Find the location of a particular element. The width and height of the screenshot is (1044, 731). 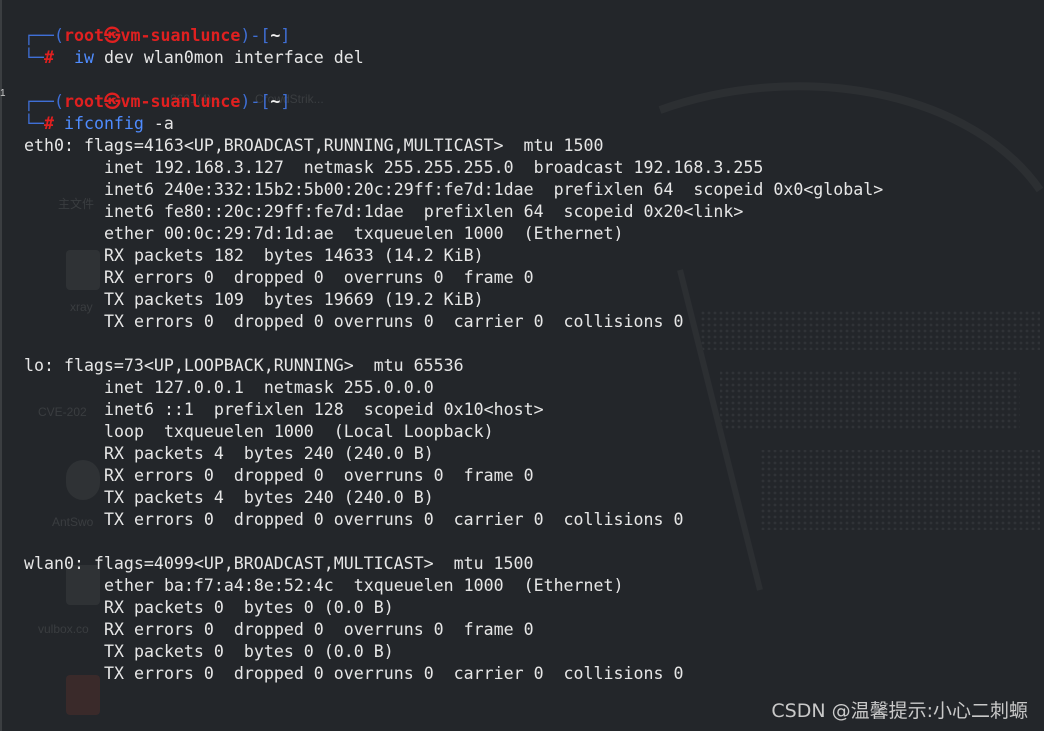

command-args: -a is located at coordinates (163, 123).